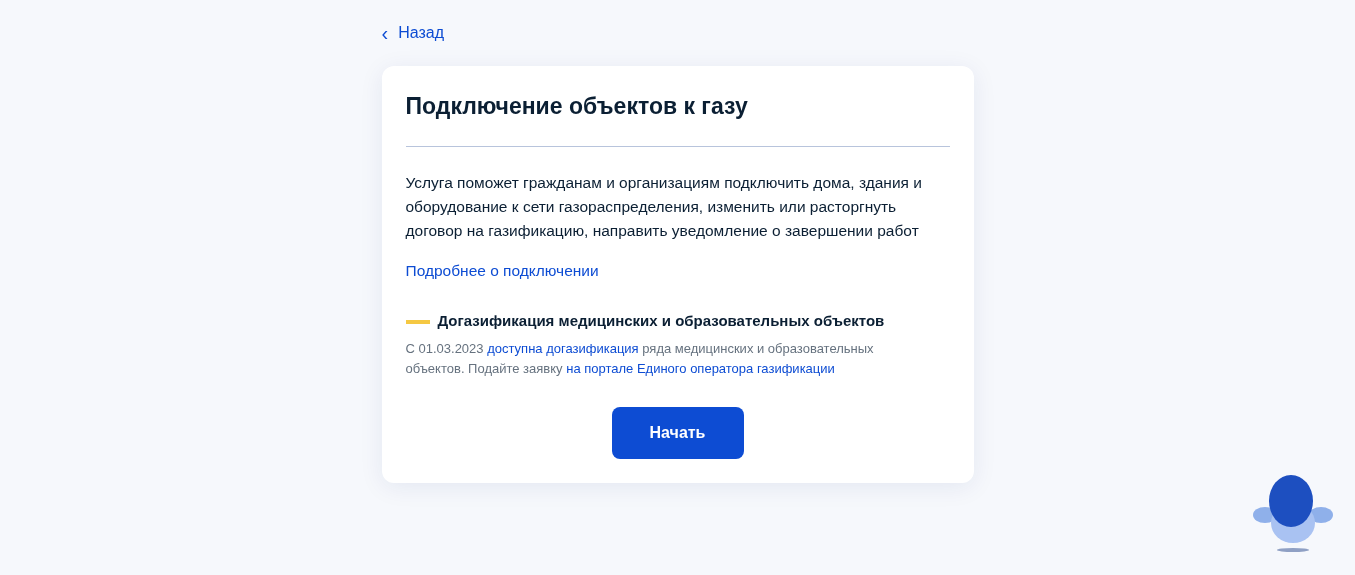 Image resolution: width=1355 pixels, height=575 pixels. What do you see at coordinates (421, 33) in the screenshot?
I see `back-label: Назад` at bounding box center [421, 33].